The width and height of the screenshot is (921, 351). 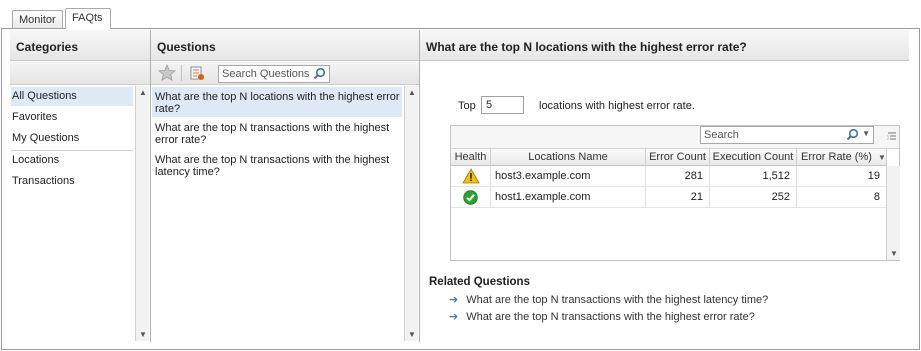 I want to click on column-header-label: Locations Name, so click(x=568, y=157).